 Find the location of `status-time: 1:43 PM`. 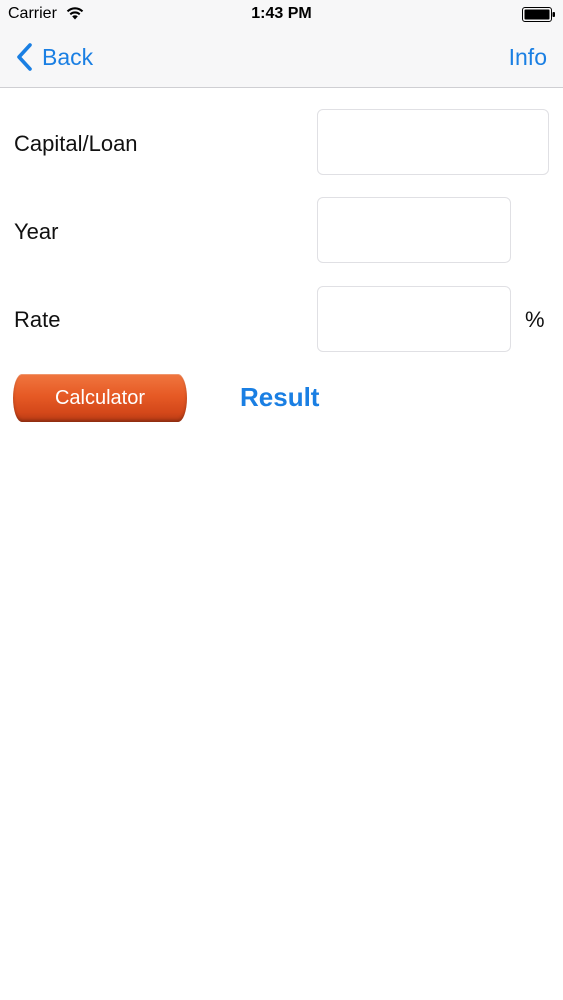

status-time: 1:43 PM is located at coordinates (281, 13).